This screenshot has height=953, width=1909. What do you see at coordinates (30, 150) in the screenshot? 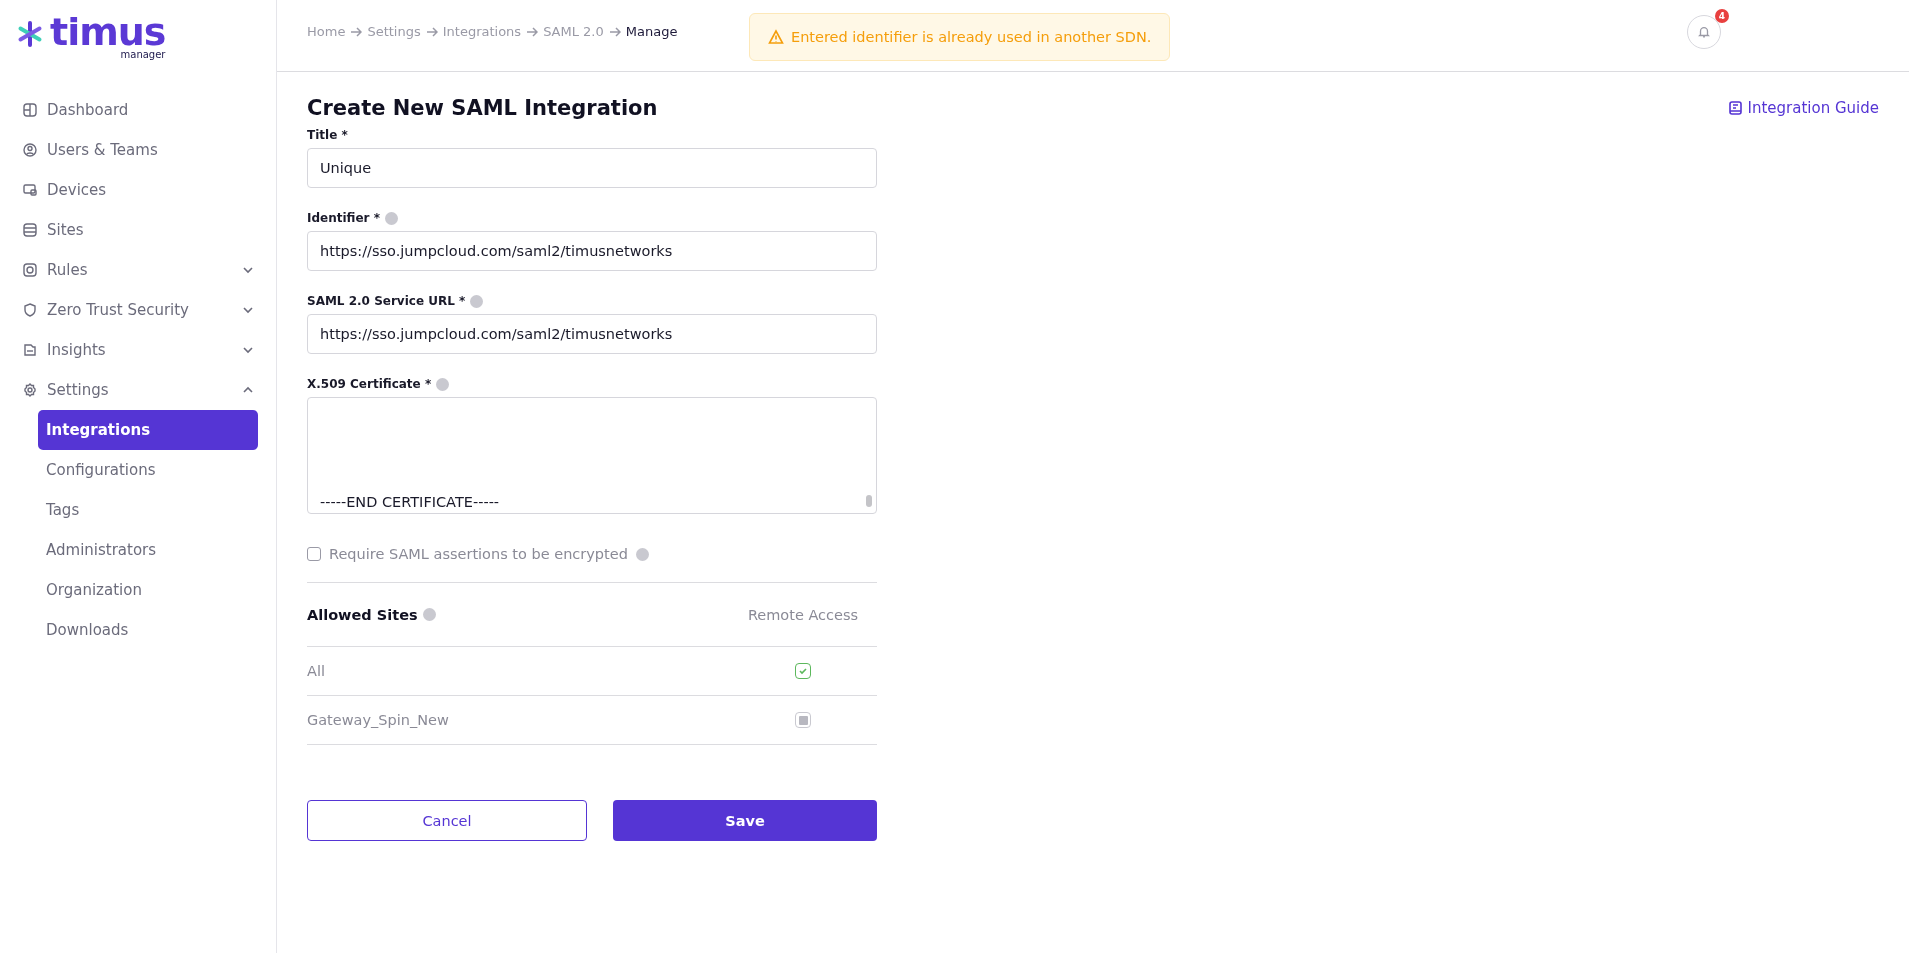
I see `user-icon` at bounding box center [30, 150].